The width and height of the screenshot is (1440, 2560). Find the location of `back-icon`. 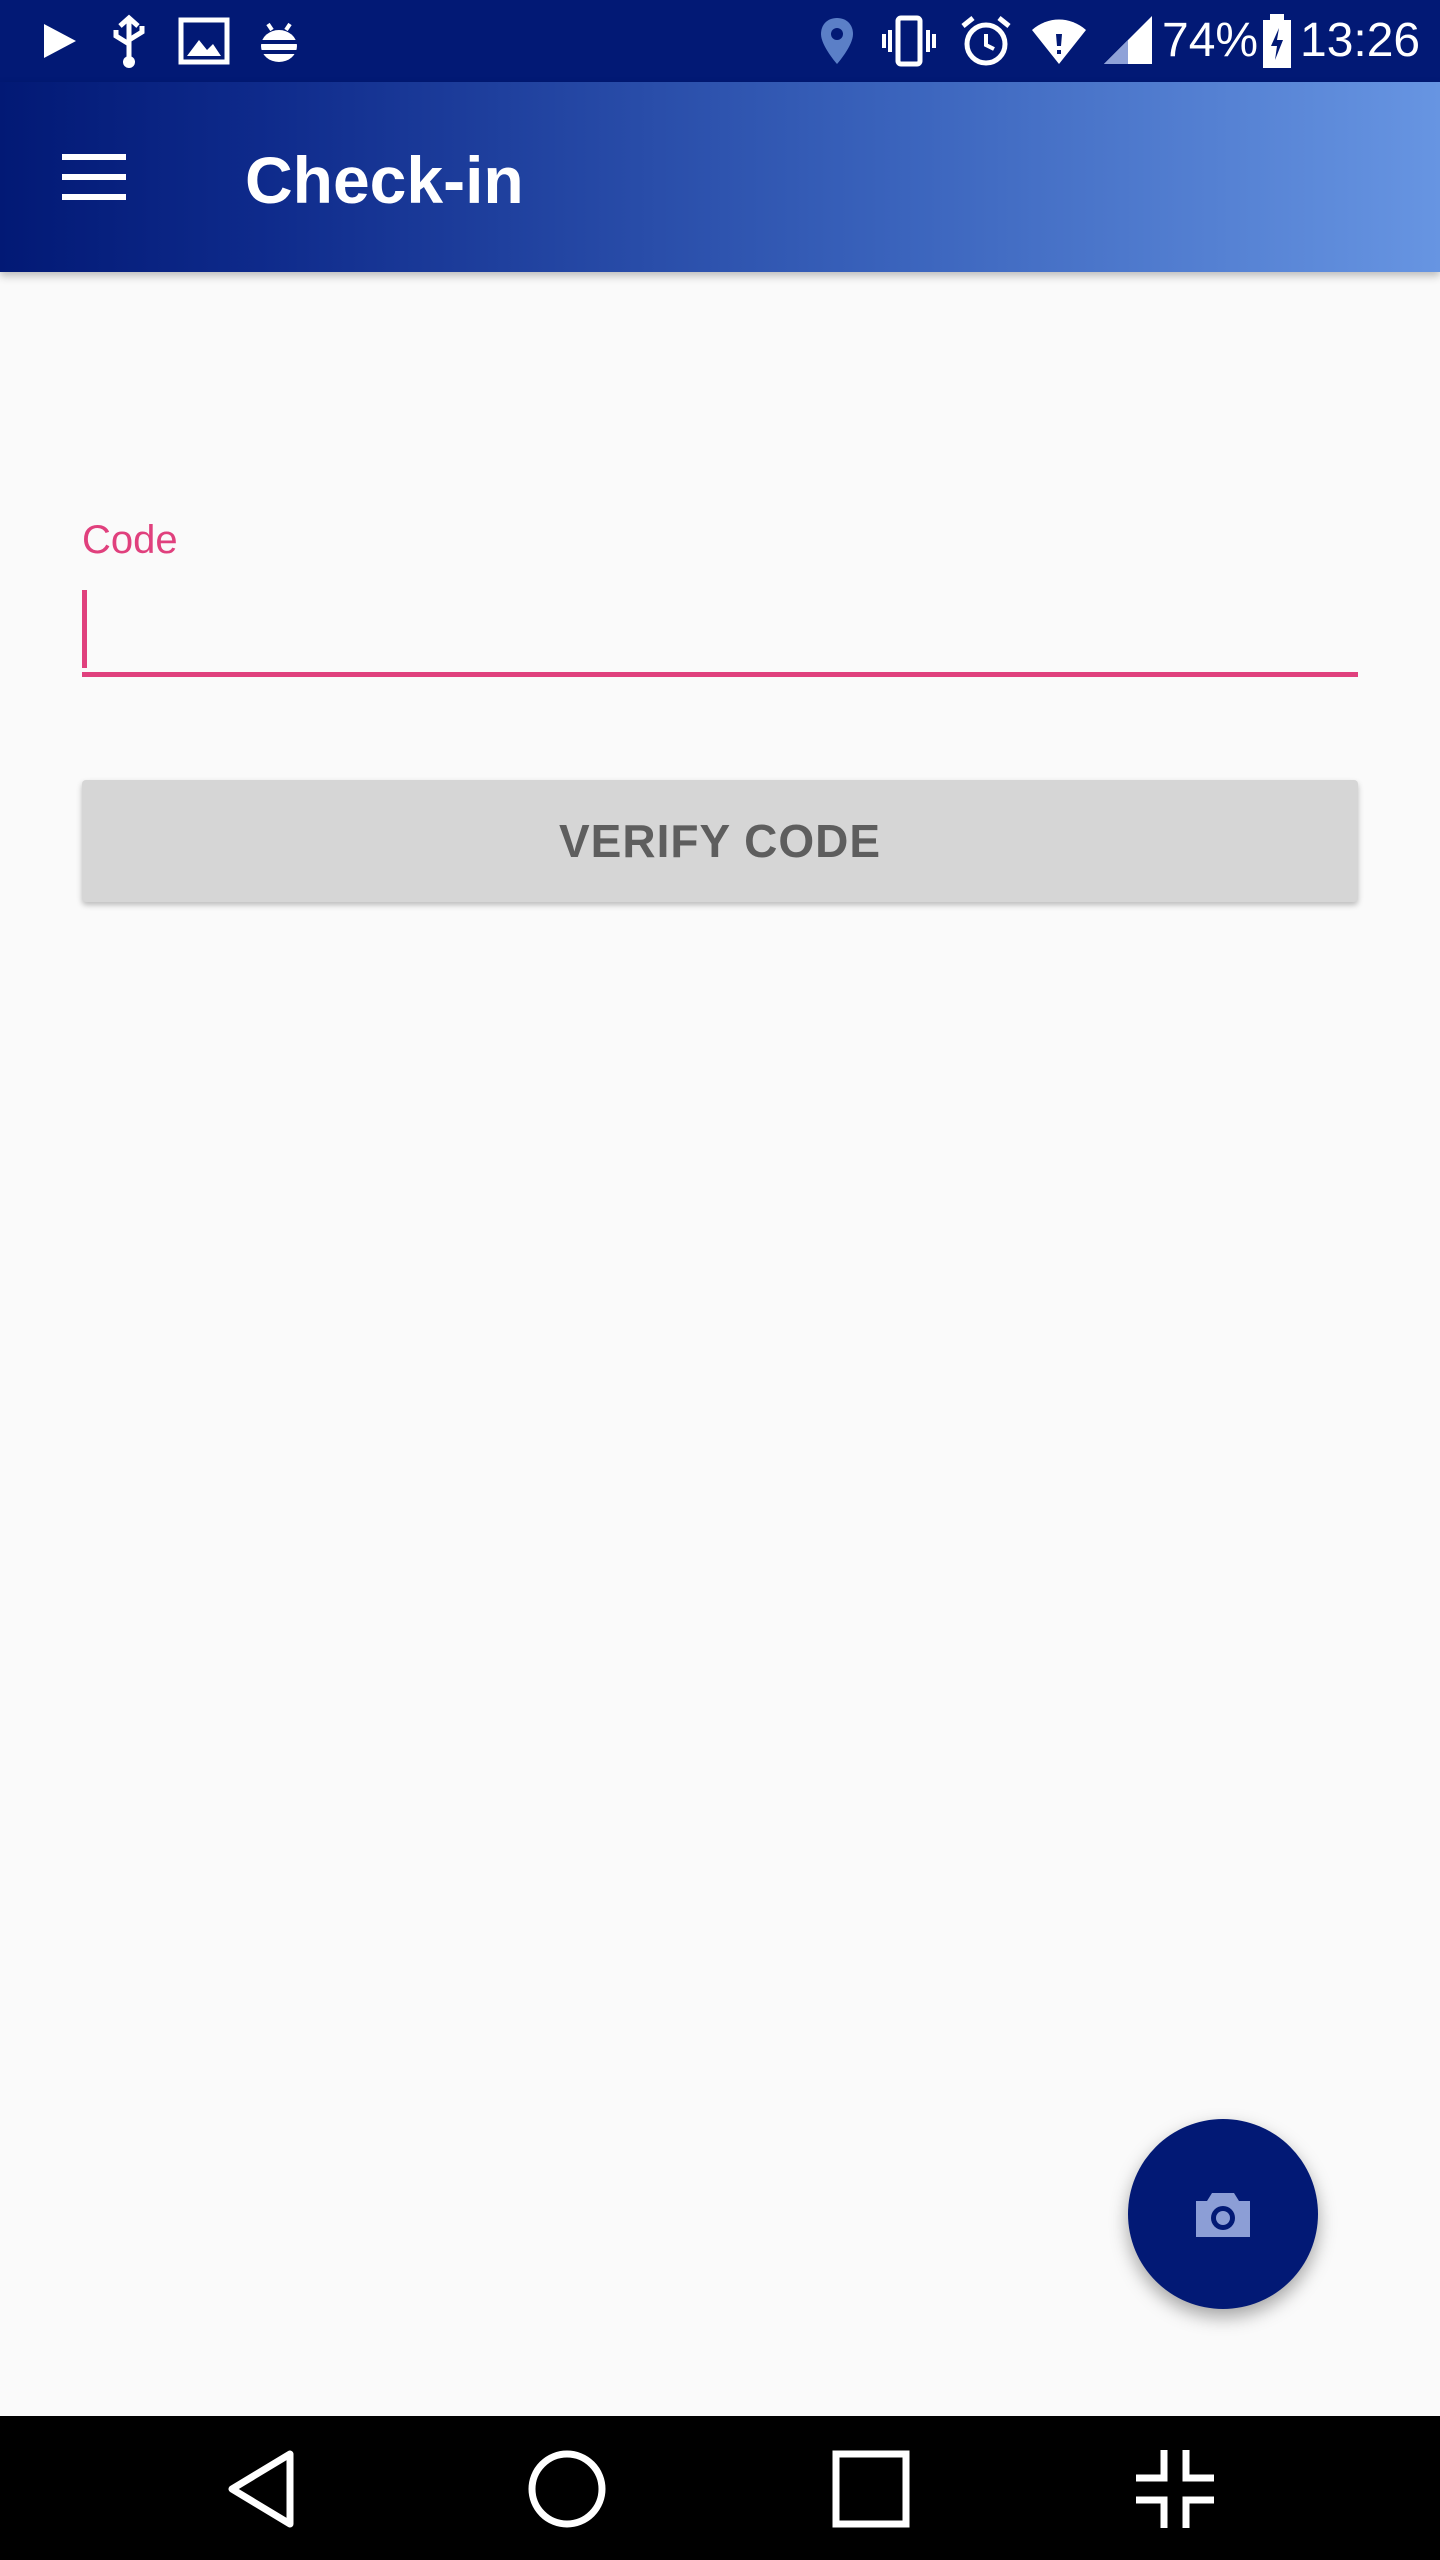

back-icon is located at coordinates (261, 2489).